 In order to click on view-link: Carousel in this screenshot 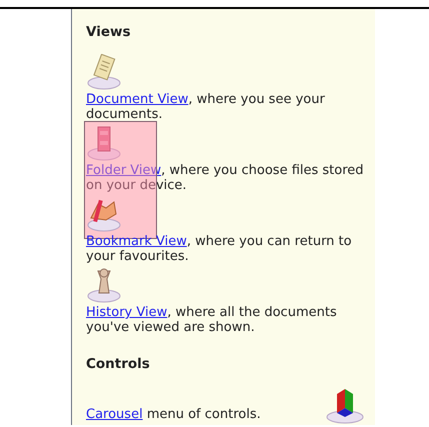, I will do `click(114, 414)`.